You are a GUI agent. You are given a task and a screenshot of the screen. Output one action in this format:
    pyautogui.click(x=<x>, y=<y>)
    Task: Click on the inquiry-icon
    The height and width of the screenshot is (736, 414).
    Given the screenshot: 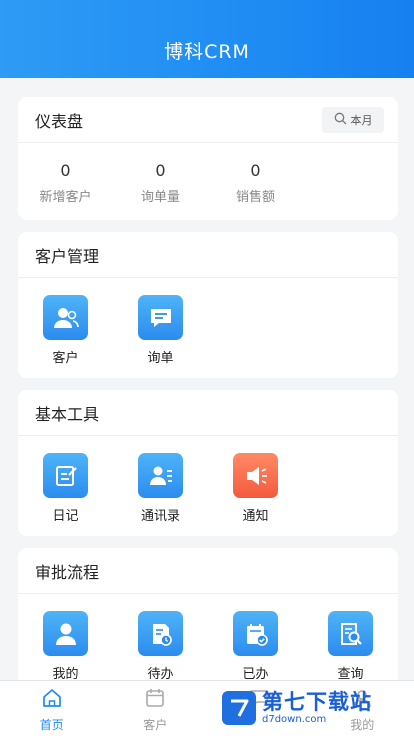 What is the action you would take?
    pyautogui.click(x=160, y=317)
    